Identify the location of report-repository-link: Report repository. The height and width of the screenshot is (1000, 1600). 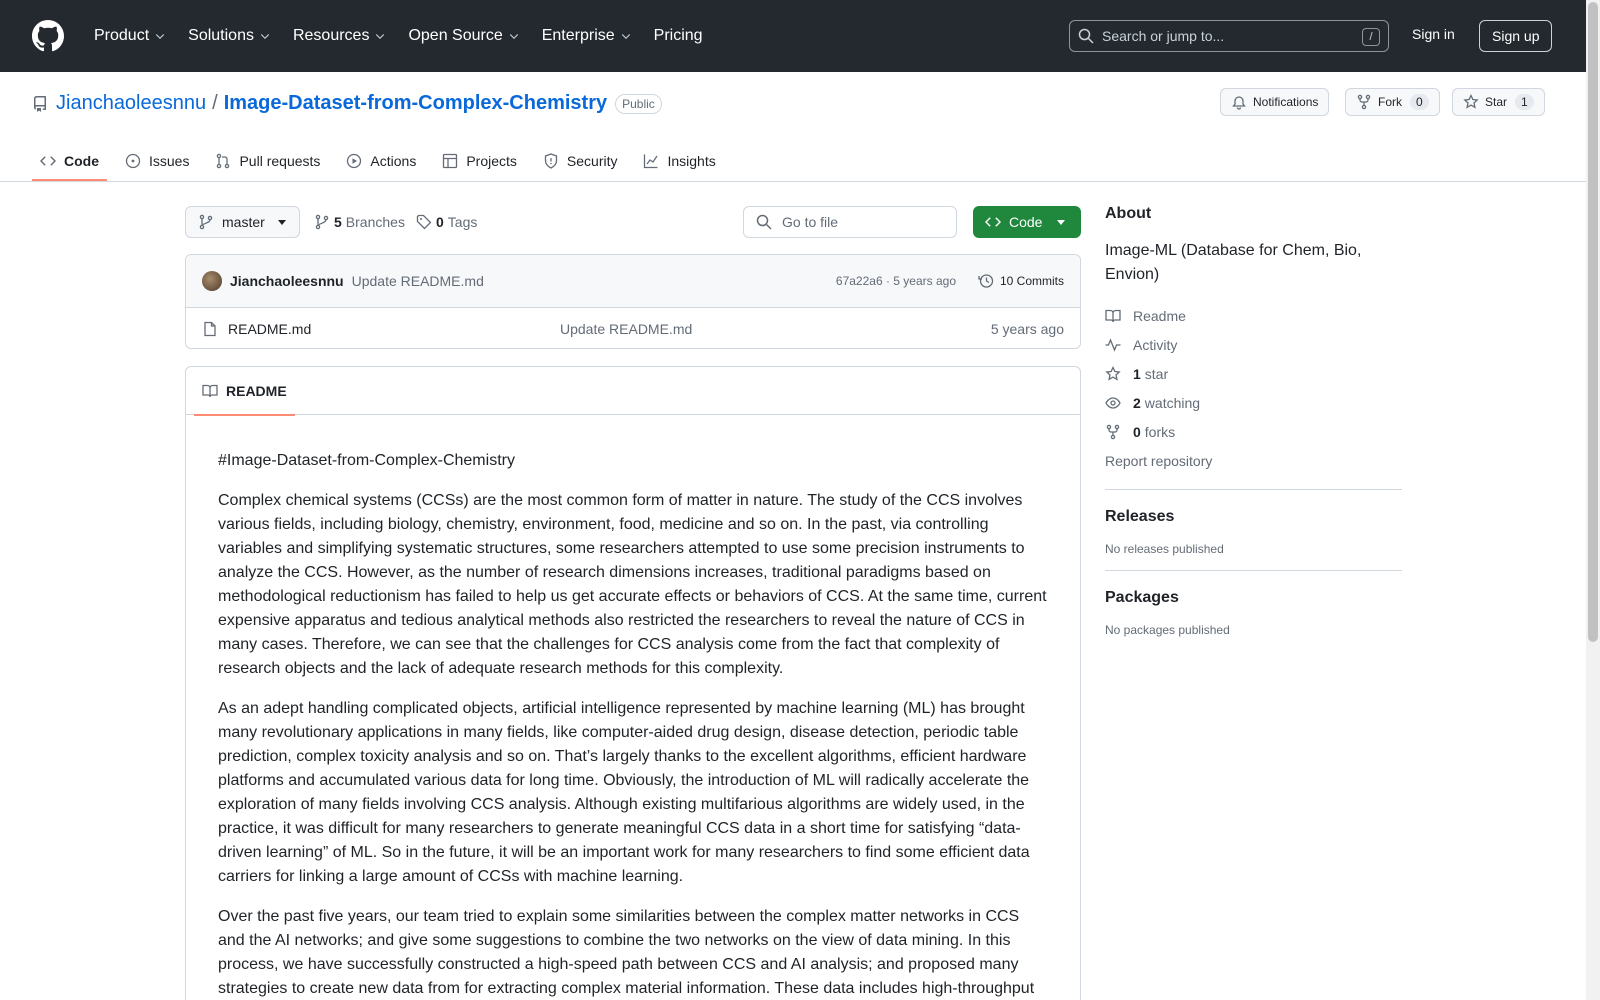
(1253, 460).